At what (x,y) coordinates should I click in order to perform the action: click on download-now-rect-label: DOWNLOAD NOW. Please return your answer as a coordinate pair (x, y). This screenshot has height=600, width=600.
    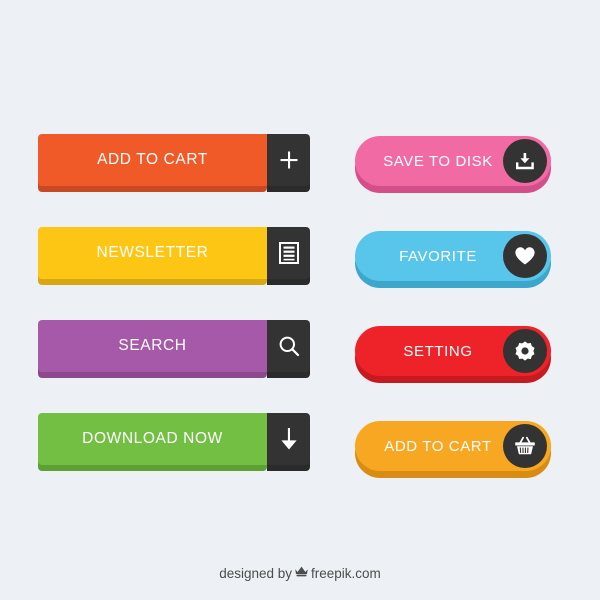
    Looking at the image, I should click on (152, 439).